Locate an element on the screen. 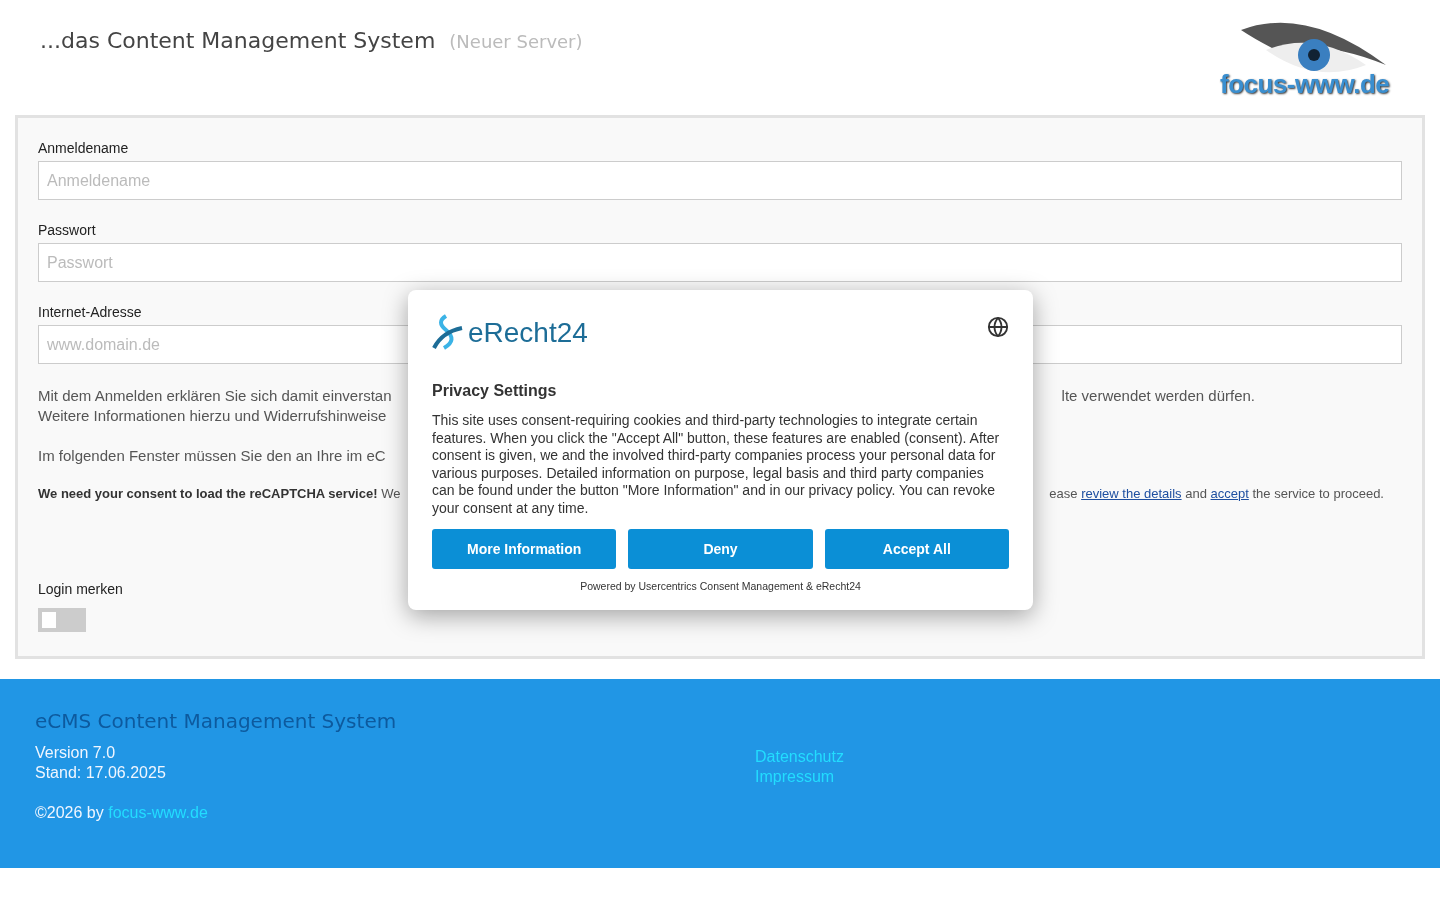 This screenshot has height=900, width=1440. notice-text: lte verwendet werden dürfen. is located at coordinates (1158, 396).